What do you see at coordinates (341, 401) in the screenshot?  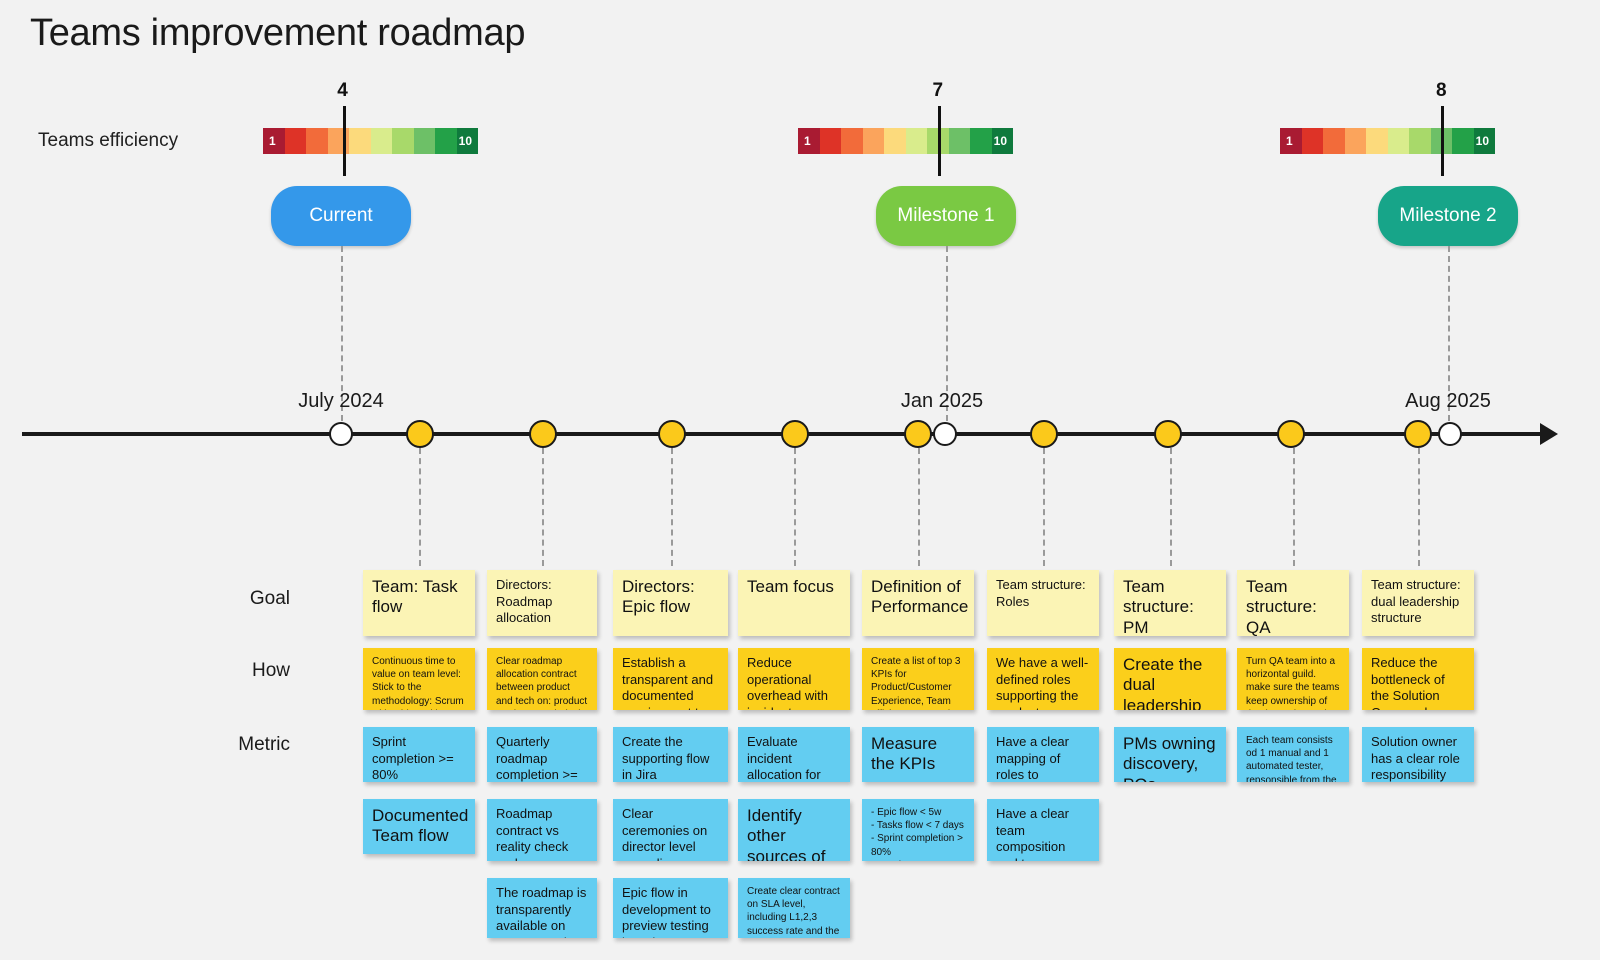 I see `timeline-date-label-1: July 2024` at bounding box center [341, 401].